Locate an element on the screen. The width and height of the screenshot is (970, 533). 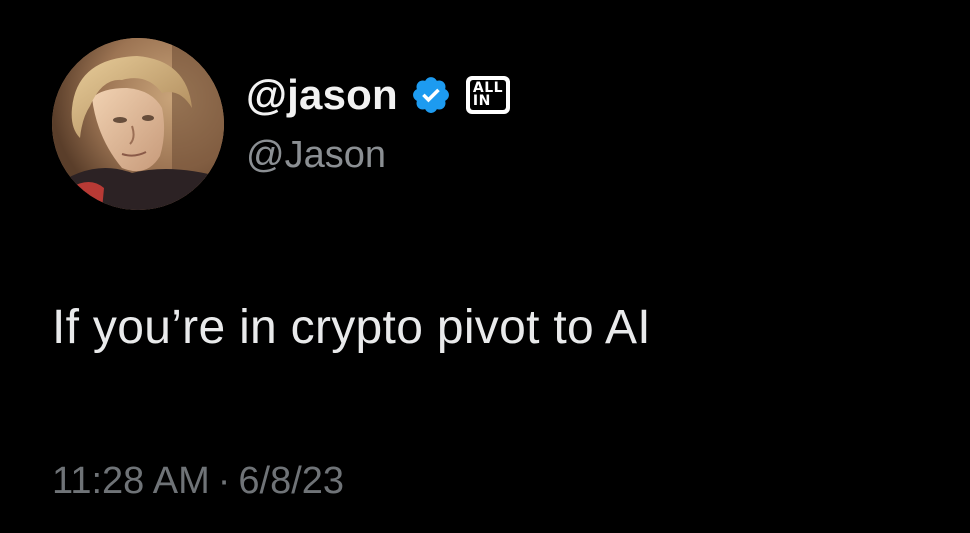
affiliate-badge-label: ALL IN is located at coordinates (487, 95).